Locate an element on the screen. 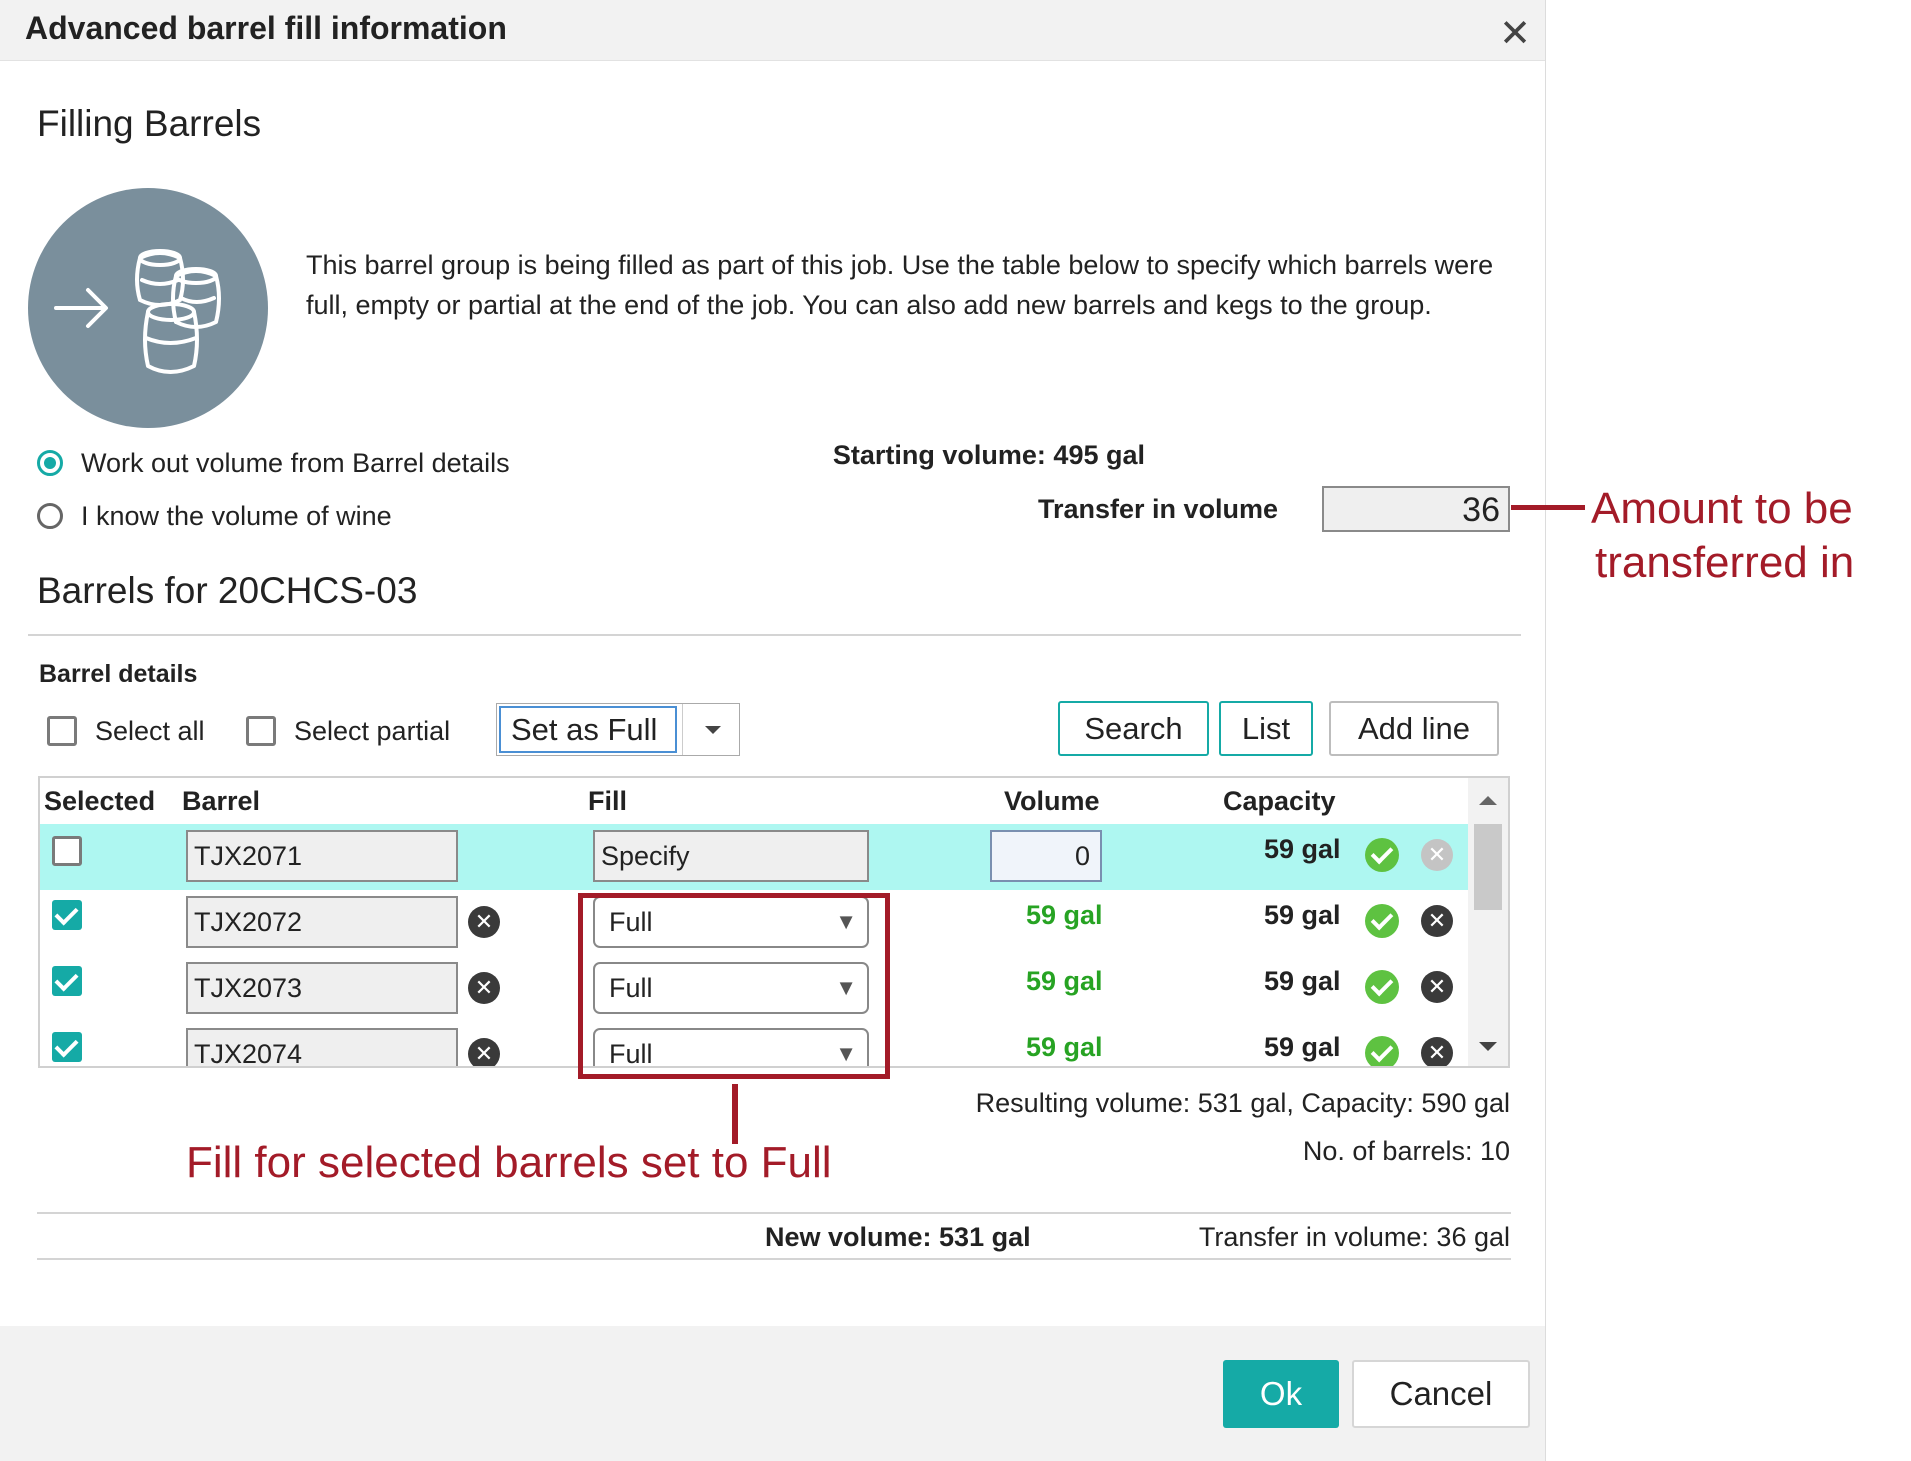  radio-checked-icon is located at coordinates (50, 463).